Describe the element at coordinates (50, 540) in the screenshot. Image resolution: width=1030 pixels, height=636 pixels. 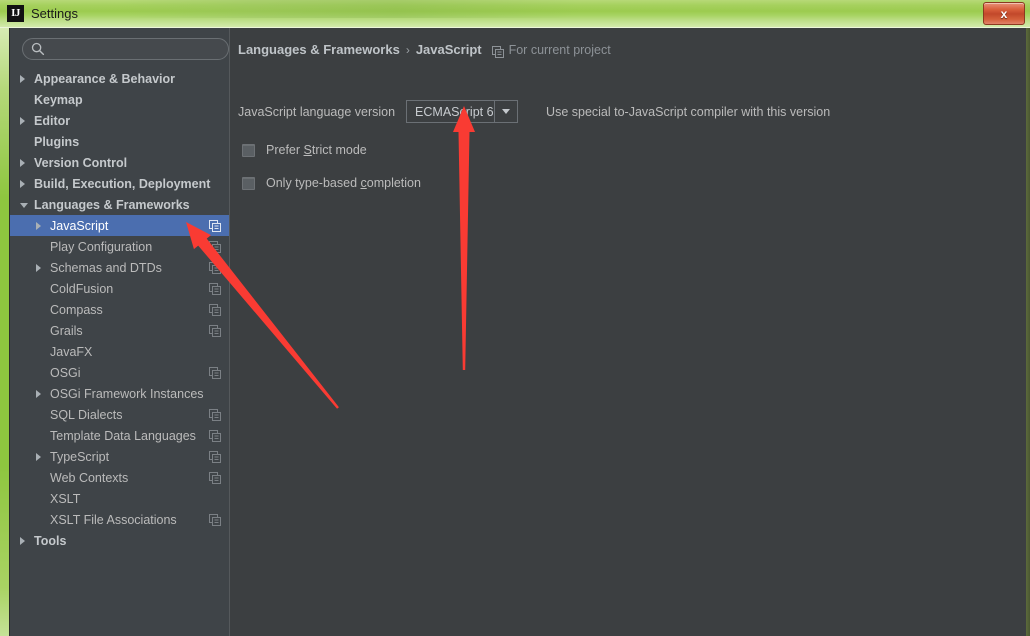
I see `sidebar-item-label: Tools` at that location.